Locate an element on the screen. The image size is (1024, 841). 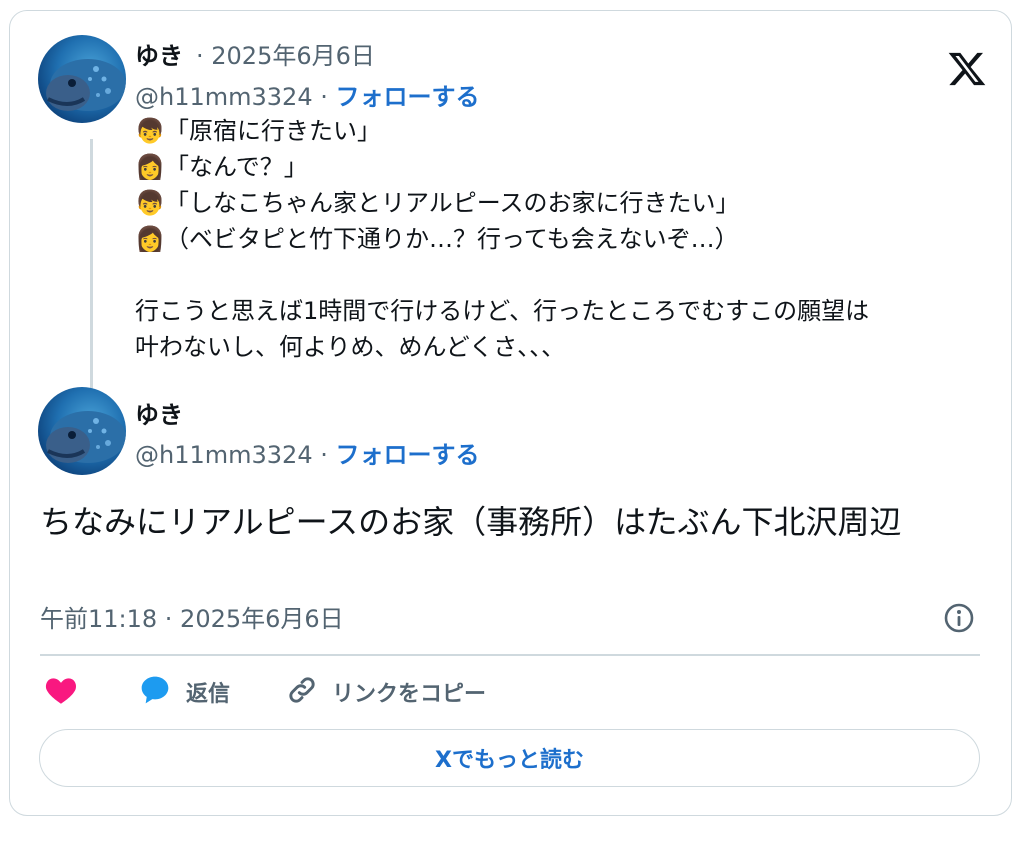
copy-link-label: リンクをコピー is located at coordinates (409, 694).